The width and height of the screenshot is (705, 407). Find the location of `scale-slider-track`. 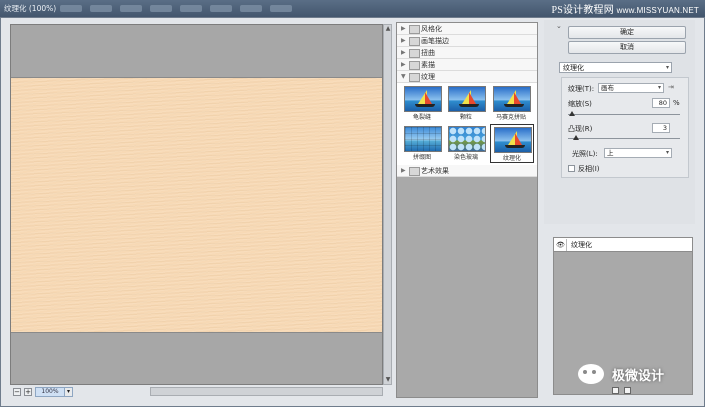

scale-slider-track is located at coordinates (624, 114).